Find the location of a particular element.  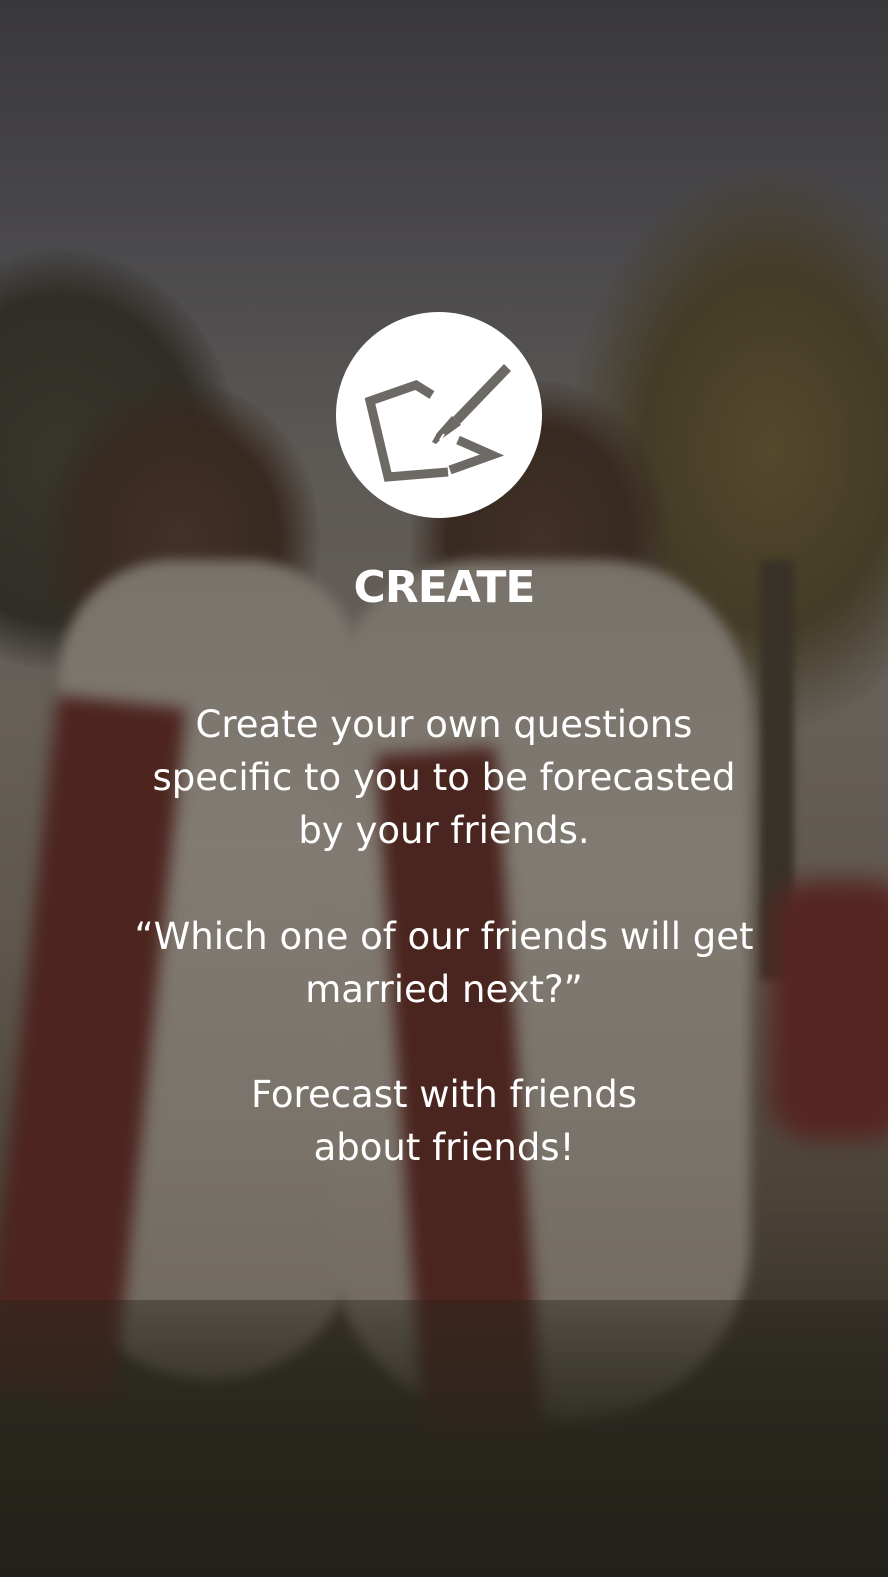

quote-line: “Which one of our friends will get is located at coordinates (444, 936).